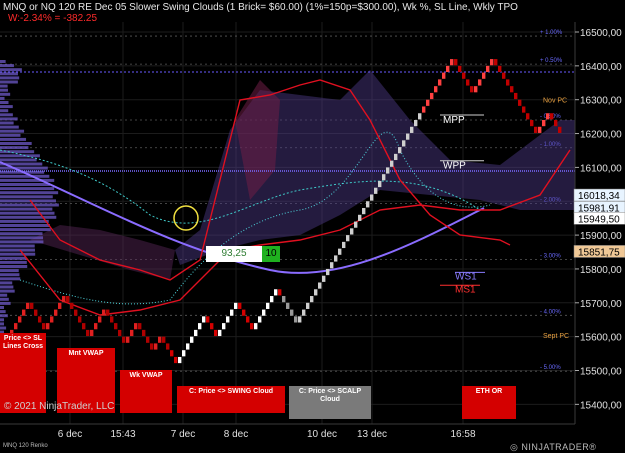 The image size is (625, 453). Describe the element at coordinates (231, 399) in the screenshot. I see `swing-cloud-button: C: Price <> SWING Cloud` at that location.